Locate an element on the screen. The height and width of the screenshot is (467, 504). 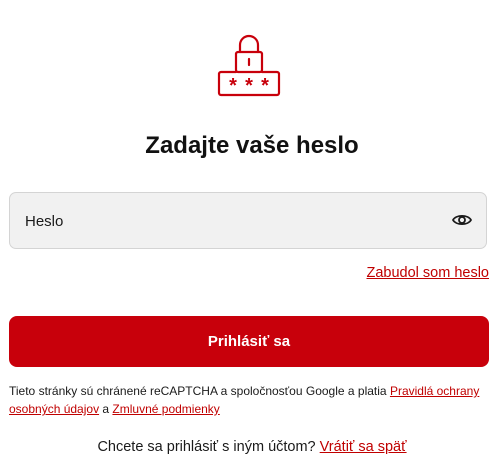
terms-link: Zmluvné podmienky is located at coordinates (165, 409).